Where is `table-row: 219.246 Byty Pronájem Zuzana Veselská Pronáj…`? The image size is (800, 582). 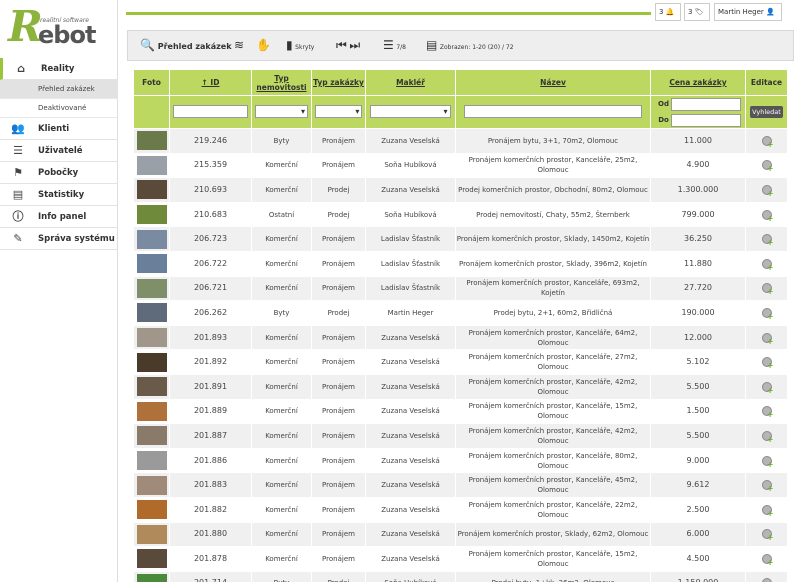
table-row: 219.246 Byty Pronájem Zuzana Veselská Pronáj… is located at coordinates (460, 141).